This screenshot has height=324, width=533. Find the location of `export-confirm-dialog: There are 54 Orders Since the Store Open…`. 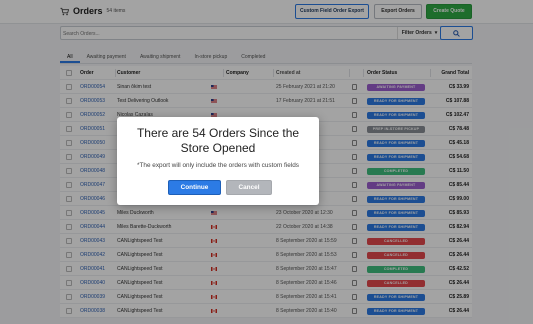

export-confirm-dialog: There are 54 Orders Since the Store Open… is located at coordinates (218, 161).